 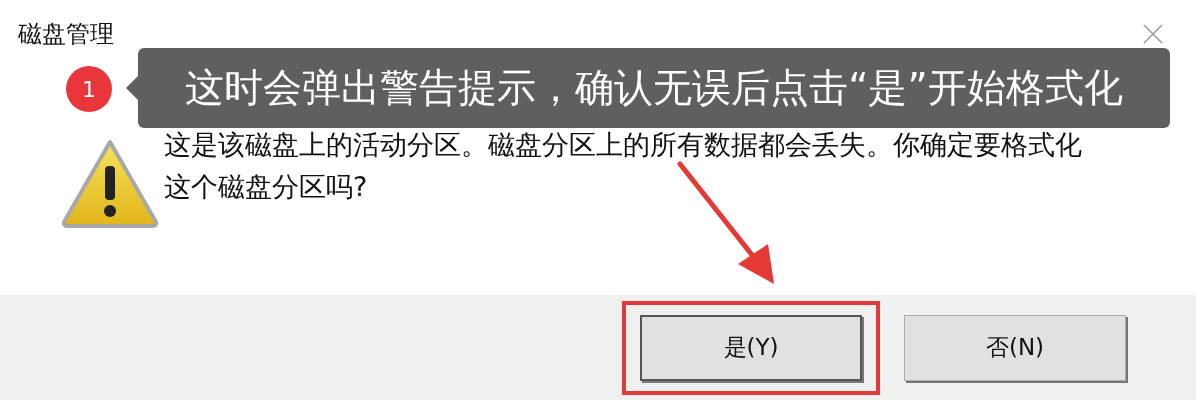 What do you see at coordinates (66, 34) in the screenshot?
I see `window-title: 磁盘管理` at bounding box center [66, 34].